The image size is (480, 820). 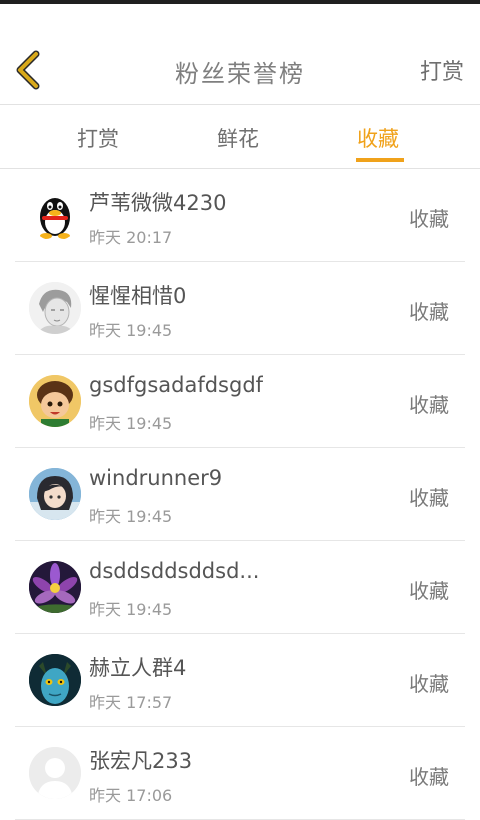 I want to click on user-name: 张宏凡233, so click(x=141, y=761).